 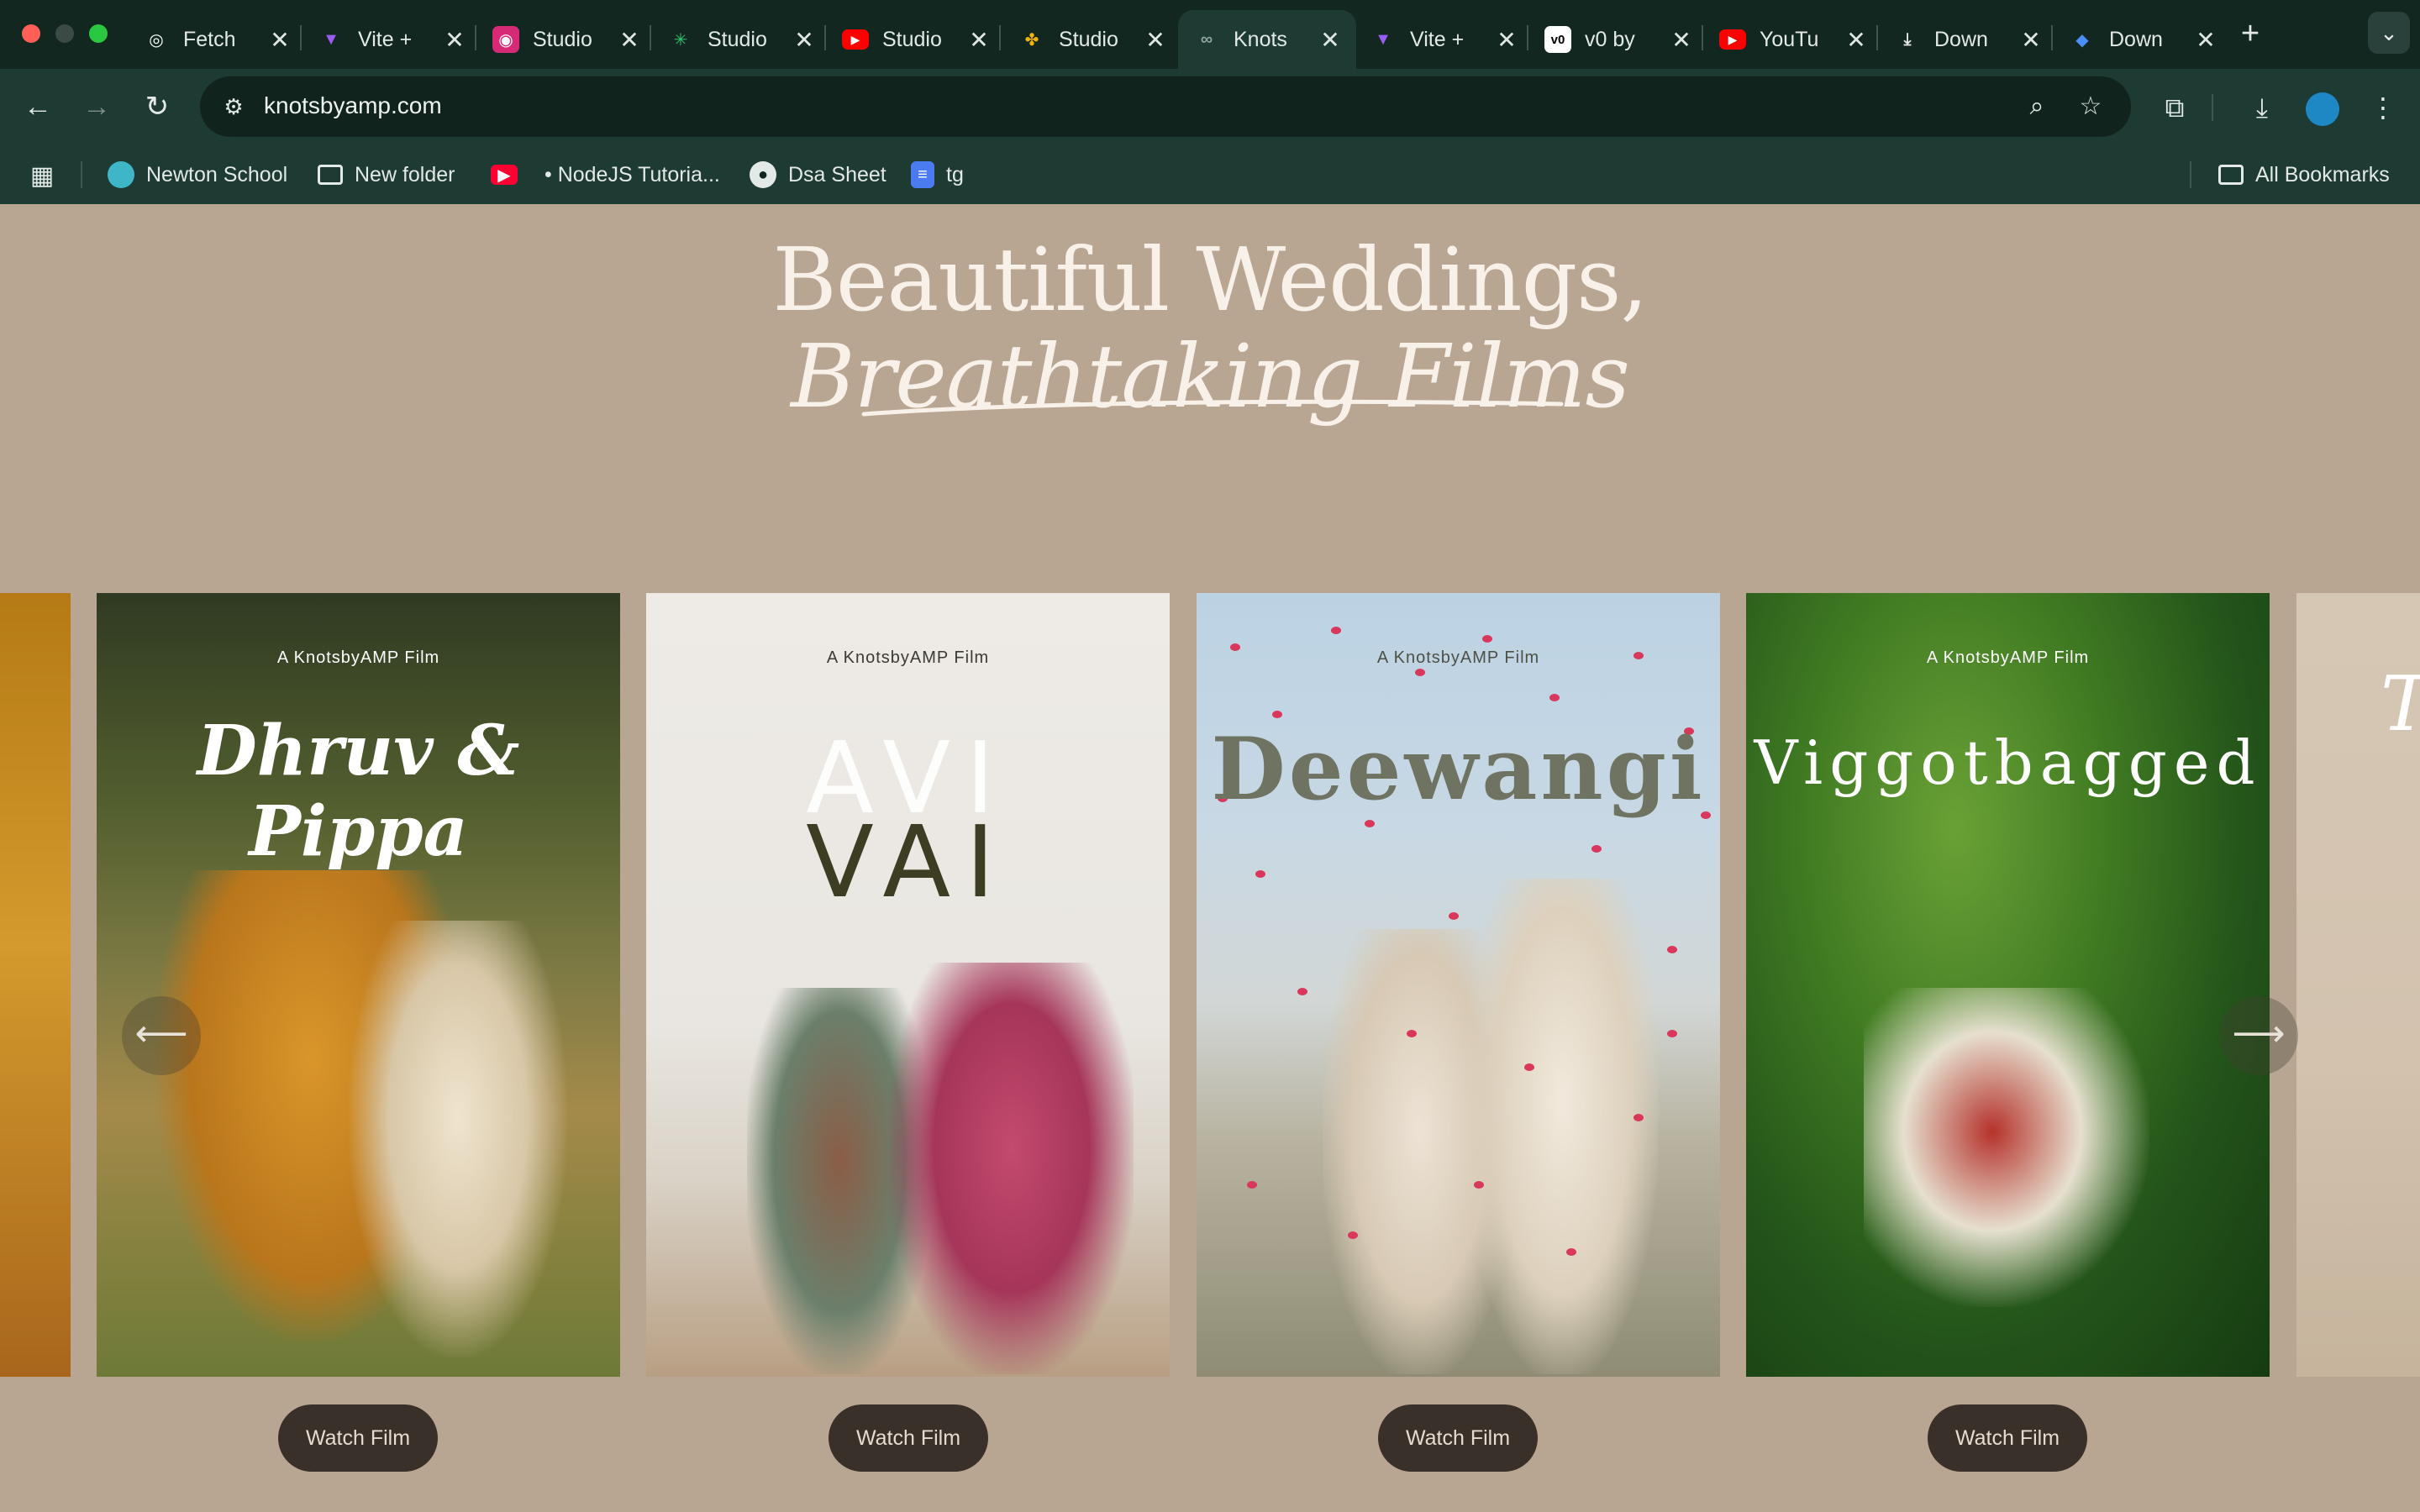 What do you see at coordinates (2190, 174) in the screenshot?
I see `bookmarks-divider` at bounding box center [2190, 174].